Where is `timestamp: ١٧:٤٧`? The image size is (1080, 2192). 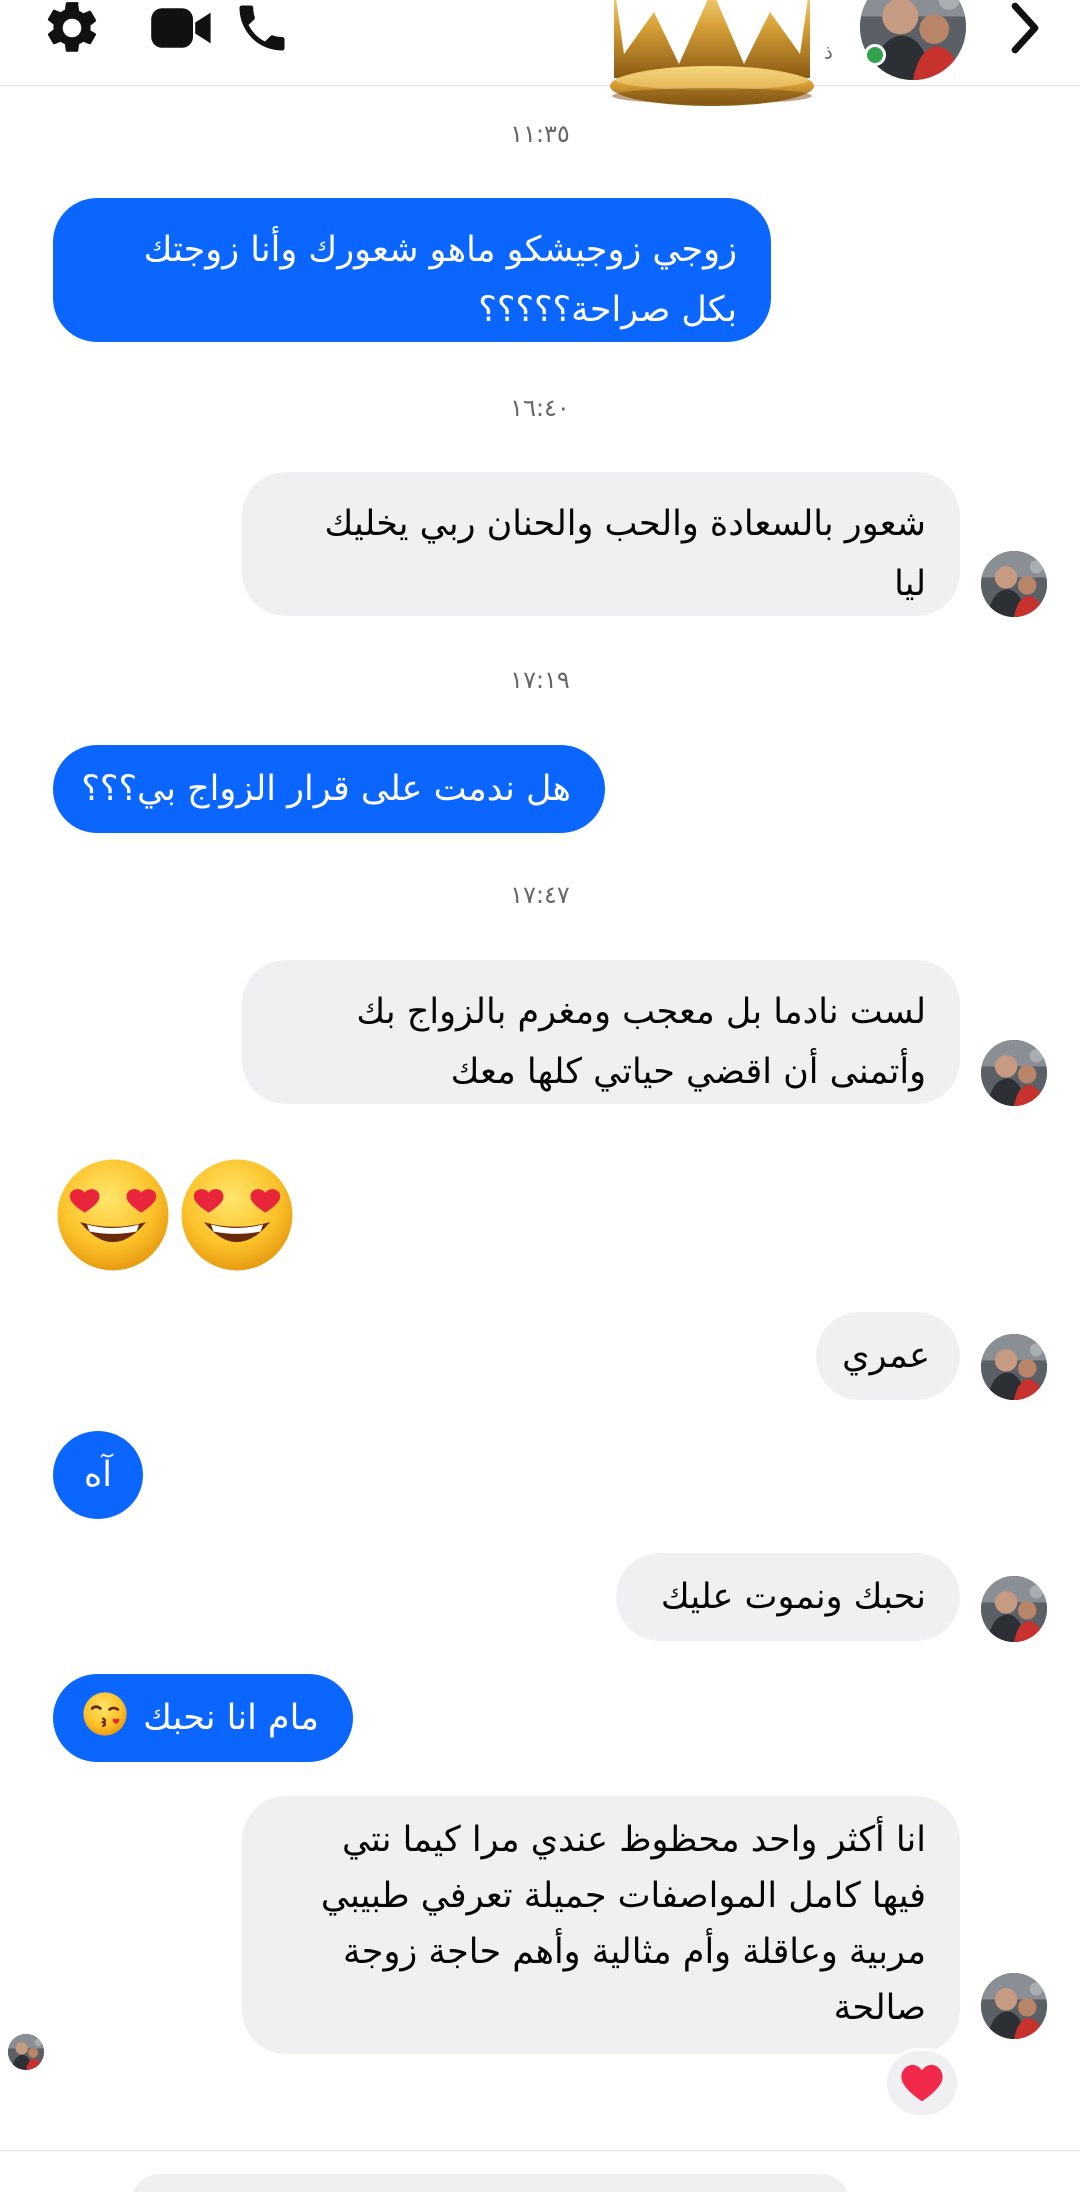
timestamp: ١٧:٤٧ is located at coordinates (540, 895).